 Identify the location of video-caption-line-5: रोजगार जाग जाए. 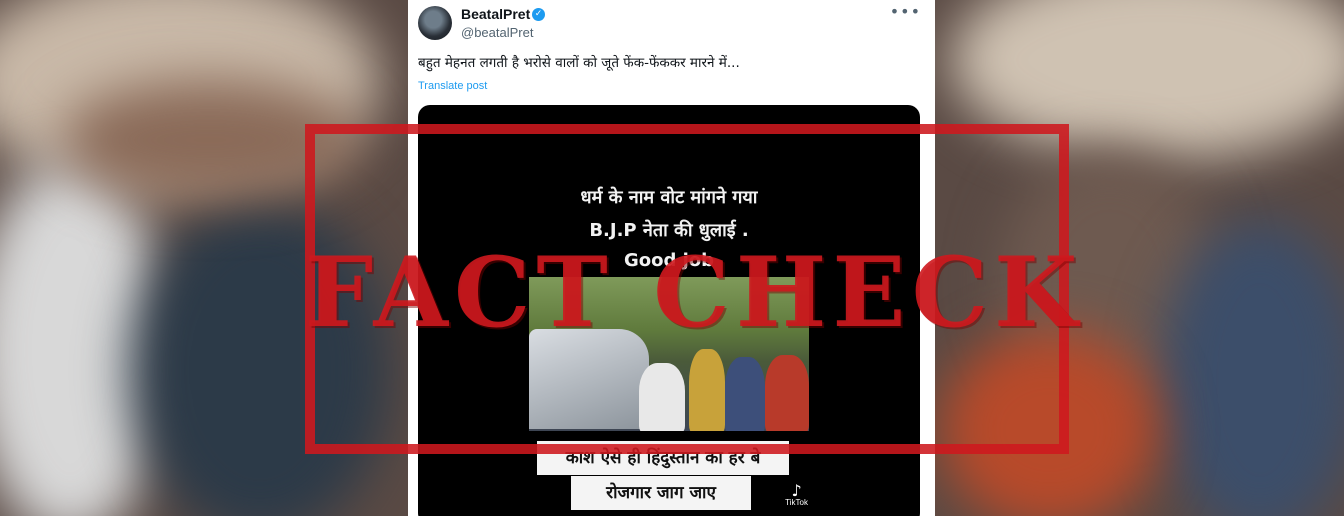
(661, 493).